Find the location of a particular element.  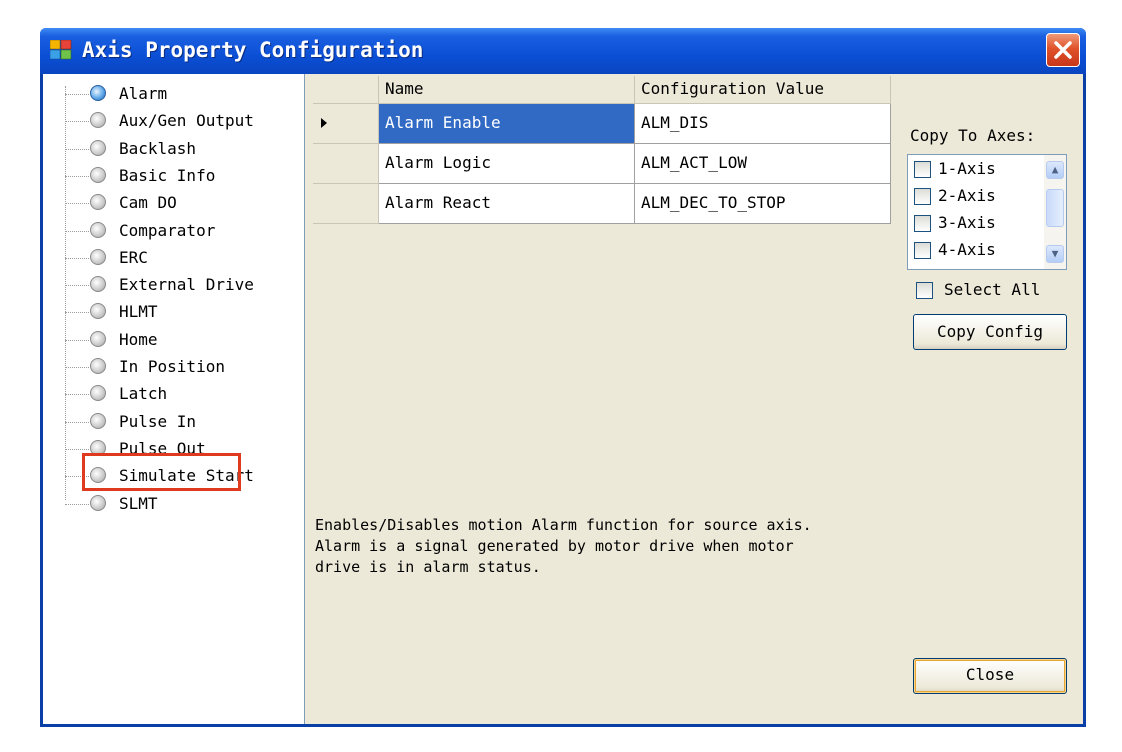

axis-label: 2-Axis is located at coordinates (967, 195).